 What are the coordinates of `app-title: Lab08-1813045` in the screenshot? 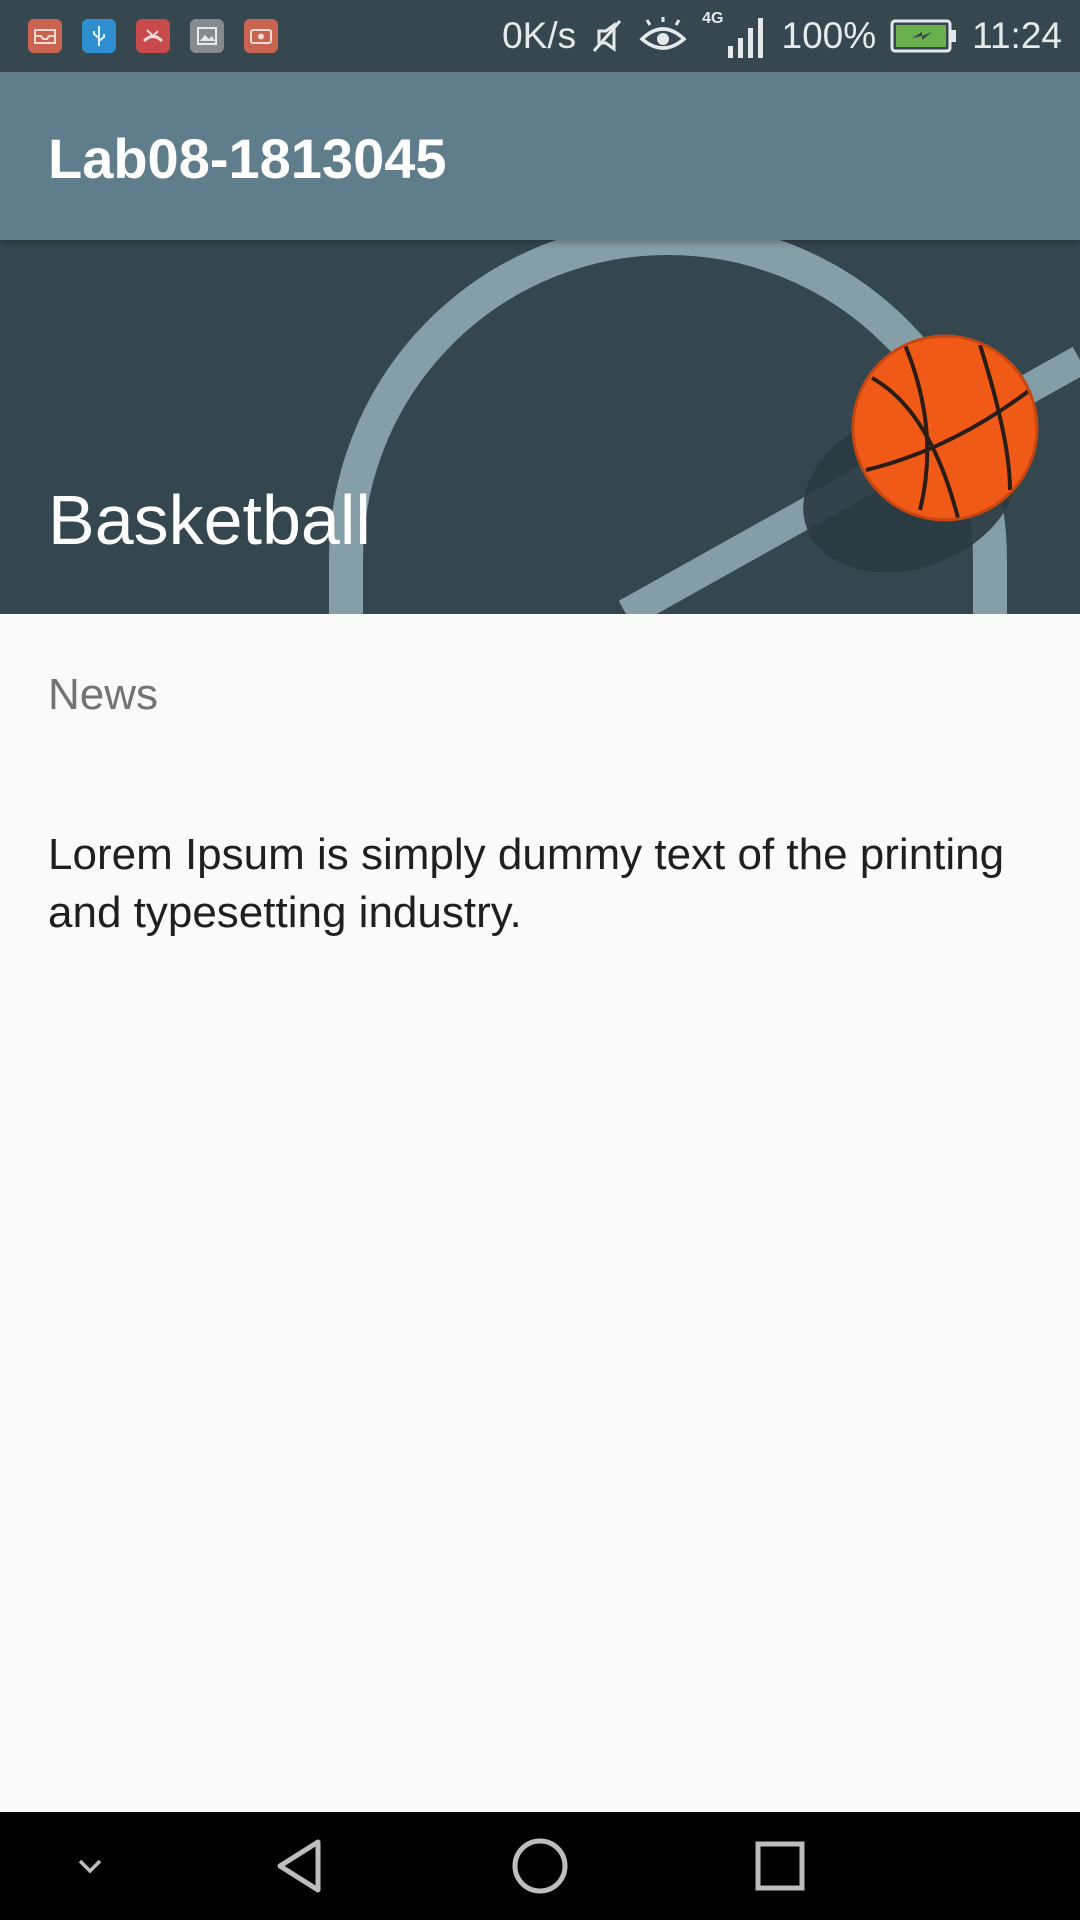 It's located at (247, 158).